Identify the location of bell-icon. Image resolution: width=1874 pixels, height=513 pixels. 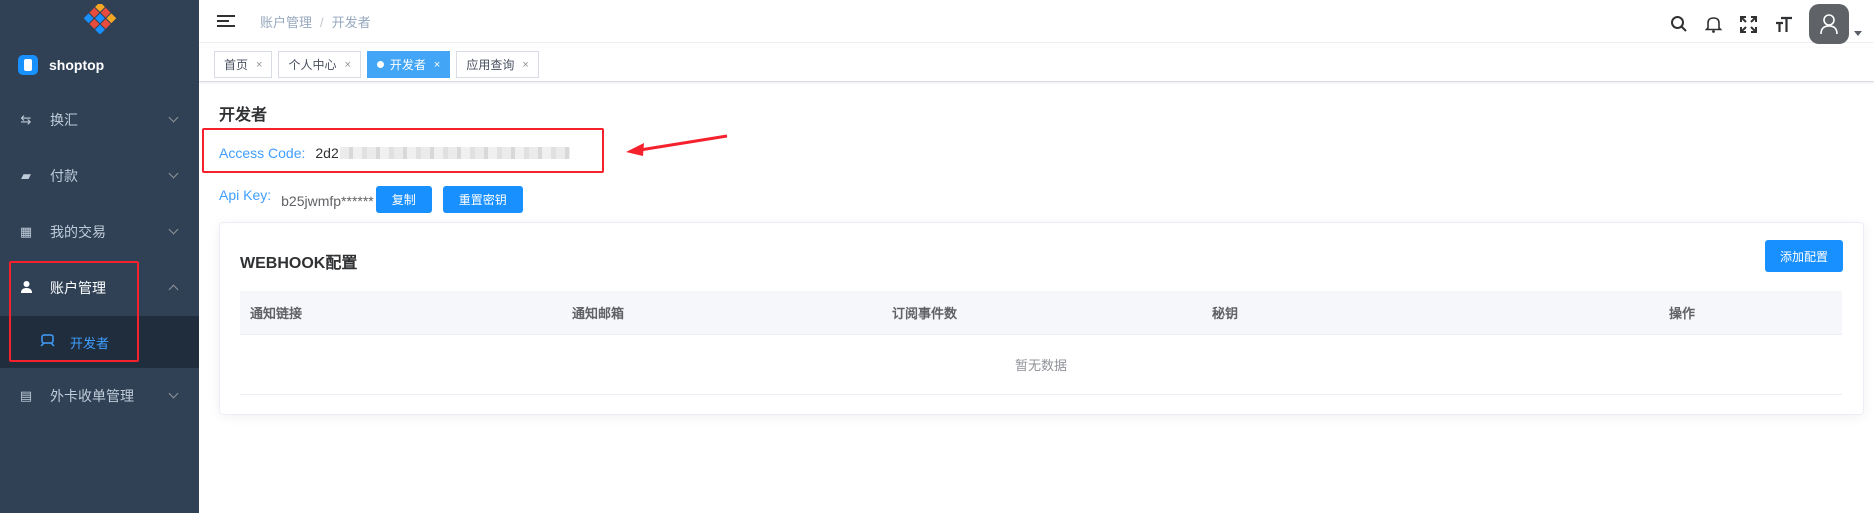
(1713, 24).